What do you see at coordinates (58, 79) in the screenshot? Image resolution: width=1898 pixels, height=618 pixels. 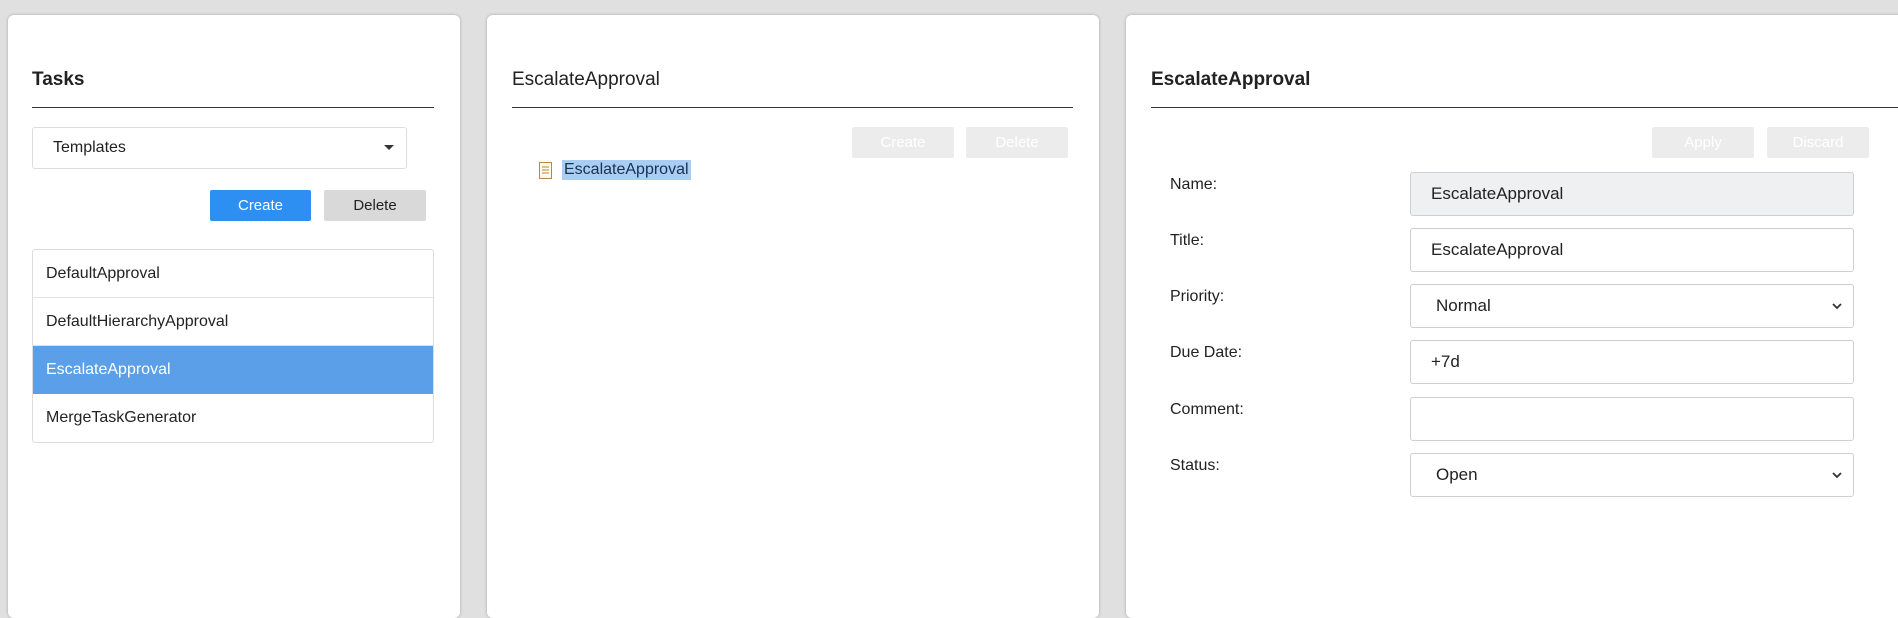 I see `tasks-title: Tasks` at bounding box center [58, 79].